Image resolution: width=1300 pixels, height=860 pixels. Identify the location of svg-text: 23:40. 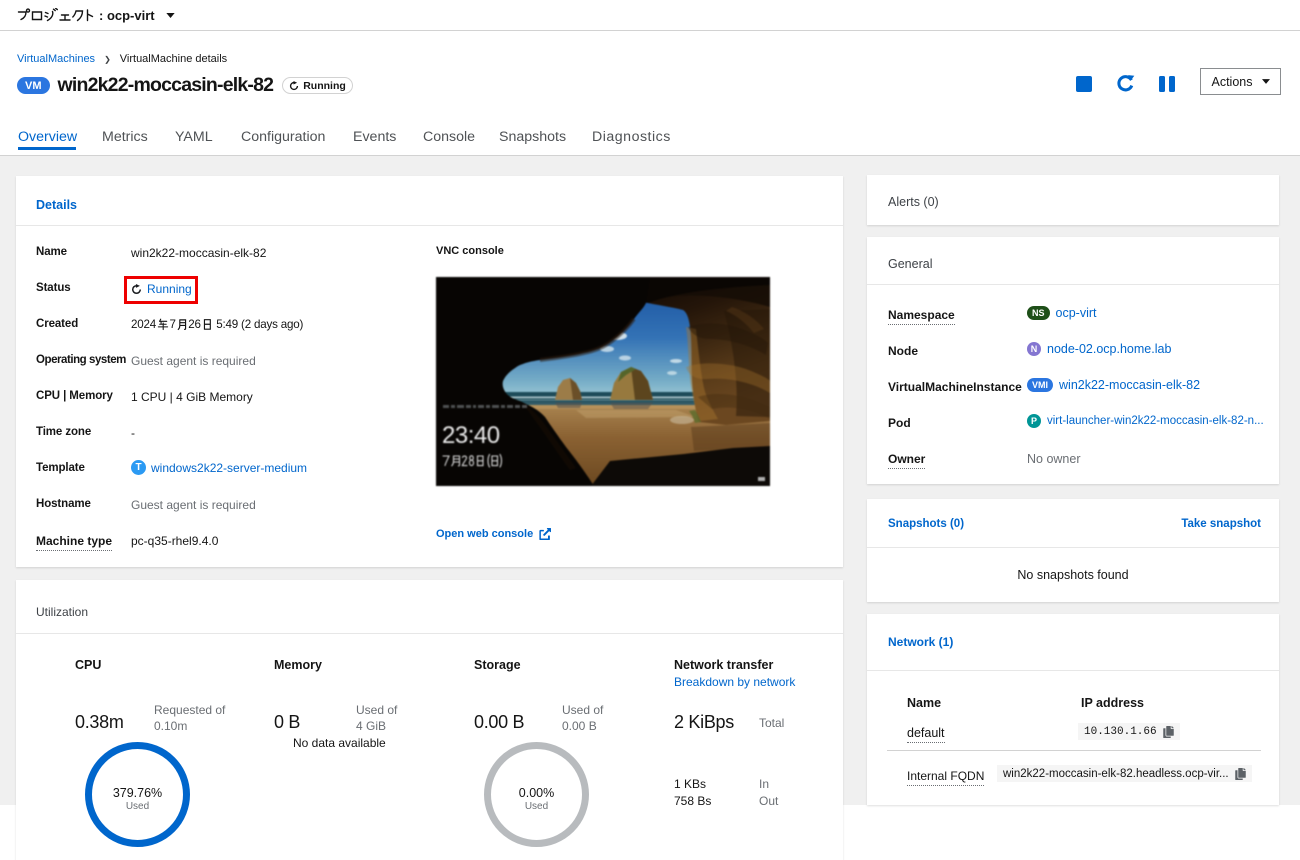
(471, 435).